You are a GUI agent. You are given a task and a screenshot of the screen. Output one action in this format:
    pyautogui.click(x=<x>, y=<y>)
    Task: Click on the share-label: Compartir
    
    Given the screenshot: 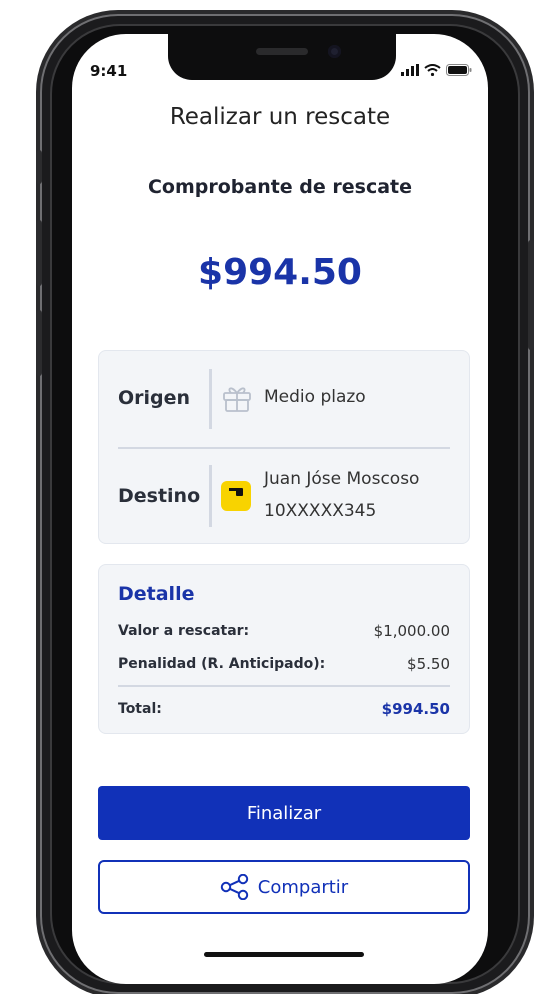 What is the action you would take?
    pyautogui.click(x=303, y=887)
    